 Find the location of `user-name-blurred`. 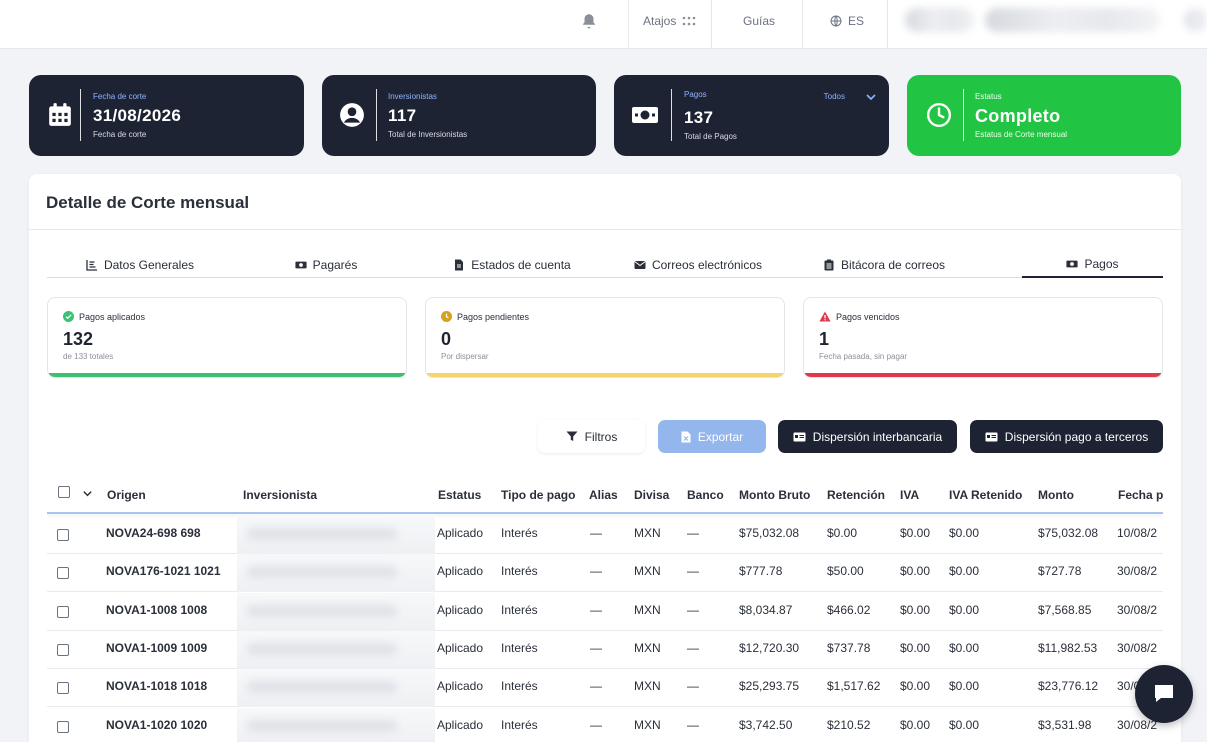

user-name-blurred is located at coordinates (1072, 20).